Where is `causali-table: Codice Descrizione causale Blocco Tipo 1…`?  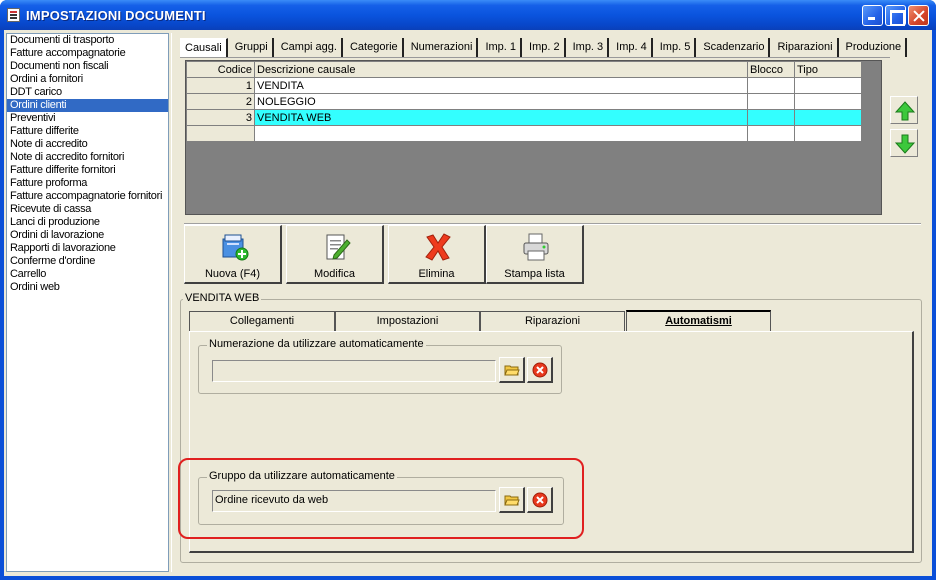 causali-table: Codice Descrizione causale Blocco Tipo 1… is located at coordinates (524, 101).